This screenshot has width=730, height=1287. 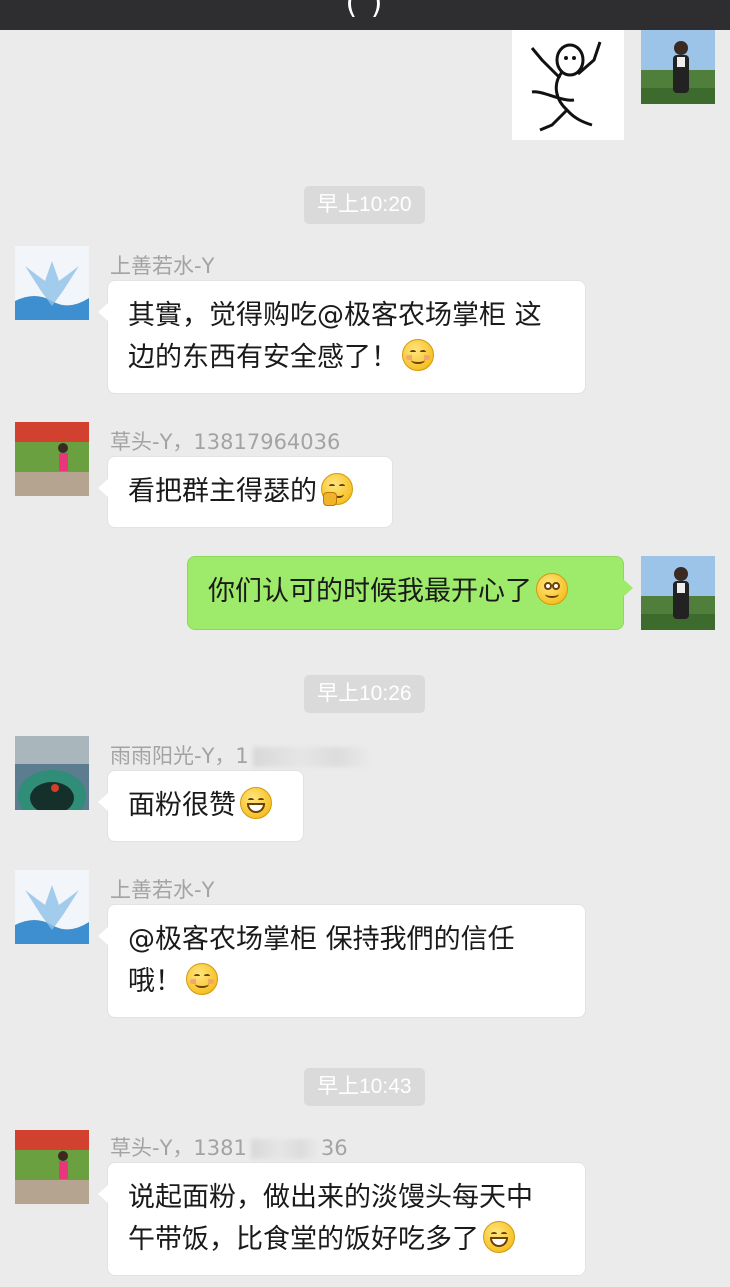 I want to click on timestamp: 早上10:20, so click(x=364, y=205).